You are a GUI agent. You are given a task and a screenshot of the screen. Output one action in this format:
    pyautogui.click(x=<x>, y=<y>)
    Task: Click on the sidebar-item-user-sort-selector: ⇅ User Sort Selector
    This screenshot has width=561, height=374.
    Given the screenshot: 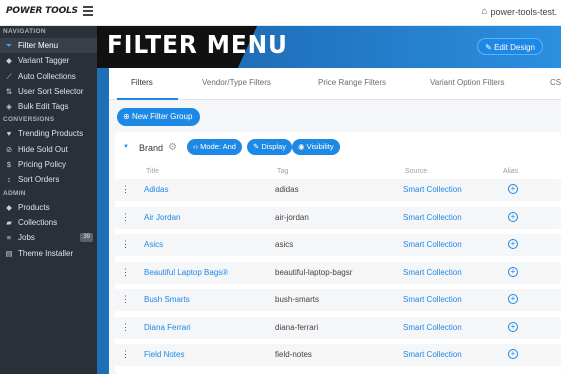 What is the action you would take?
    pyautogui.click(x=48, y=91)
    